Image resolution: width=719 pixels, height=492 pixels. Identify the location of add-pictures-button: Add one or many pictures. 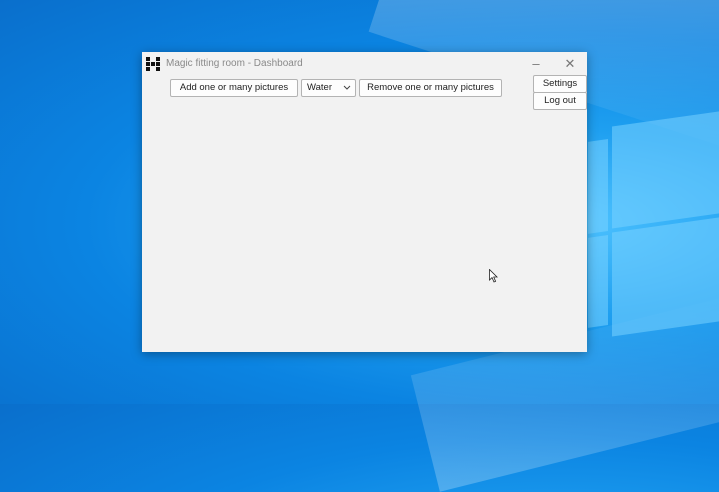
(234, 88).